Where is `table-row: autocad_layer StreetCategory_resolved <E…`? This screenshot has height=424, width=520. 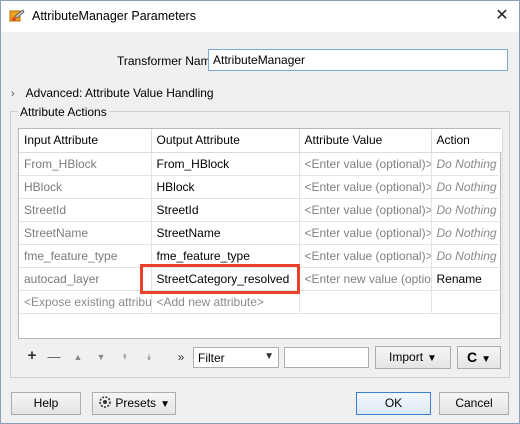
table-row: autocad_layer StreetCategory_resolved <E… is located at coordinates (261, 279).